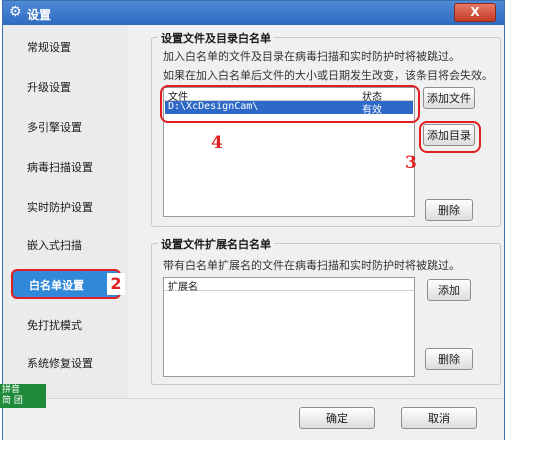 The width and height of the screenshot is (542, 450). I want to click on delete-extension-button: 删除, so click(449, 359).